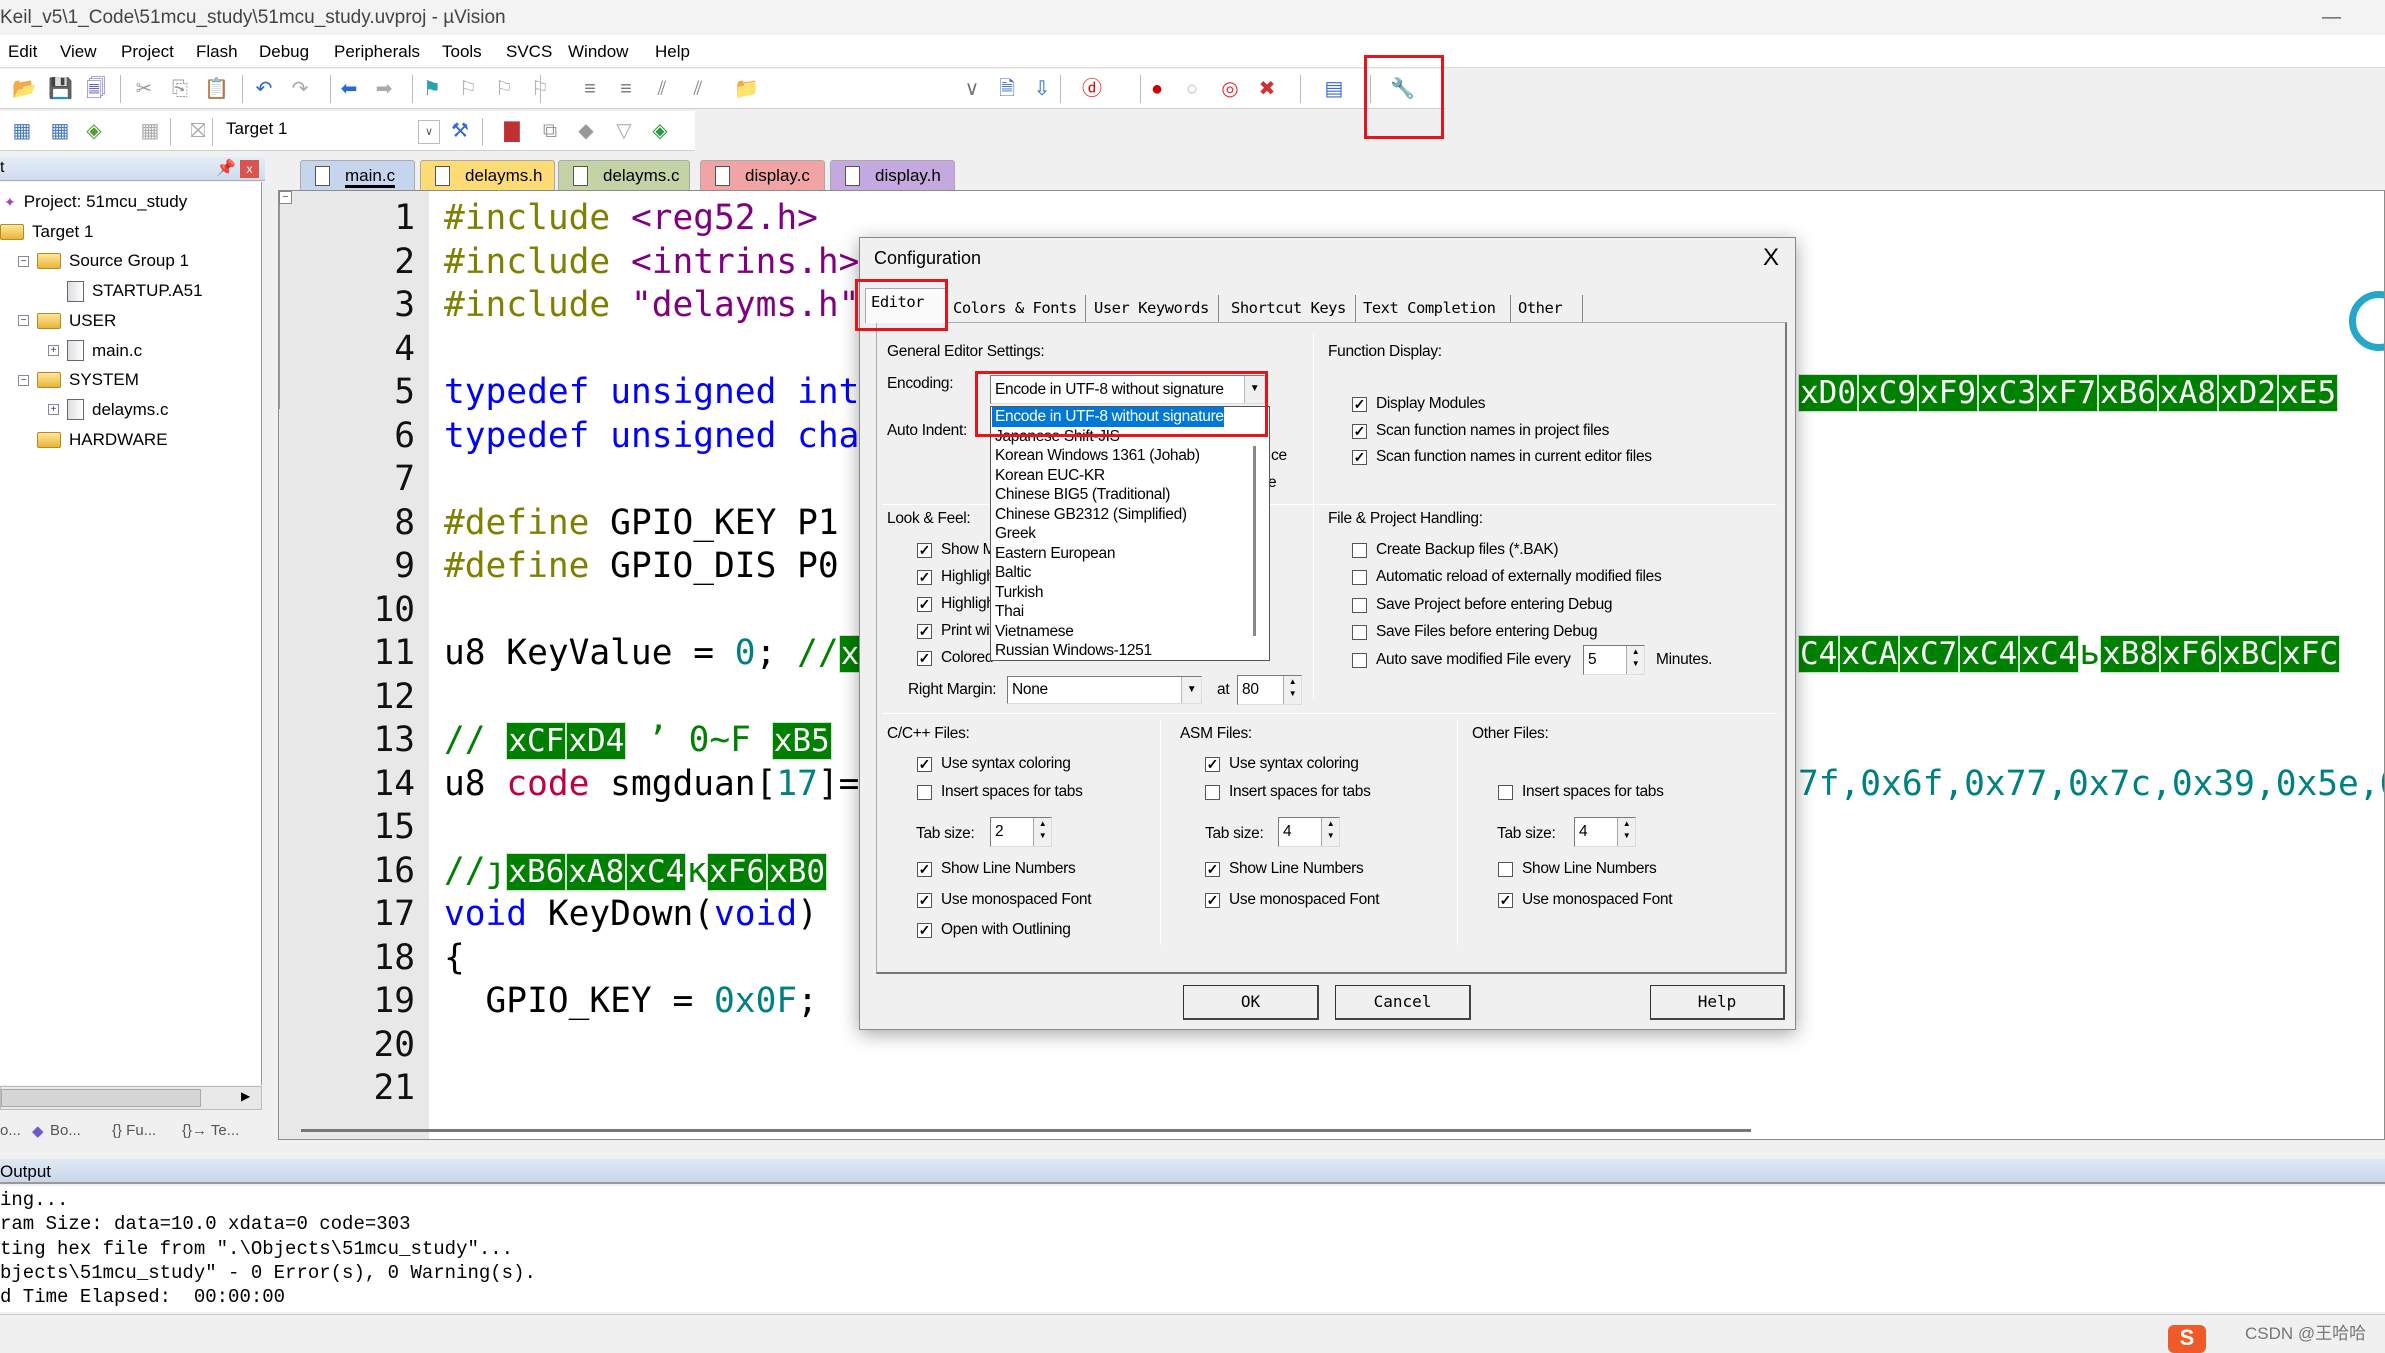 Image resolution: width=2385 pixels, height=1353 pixels. I want to click on encoding-option: Baltic, so click(1011, 573).